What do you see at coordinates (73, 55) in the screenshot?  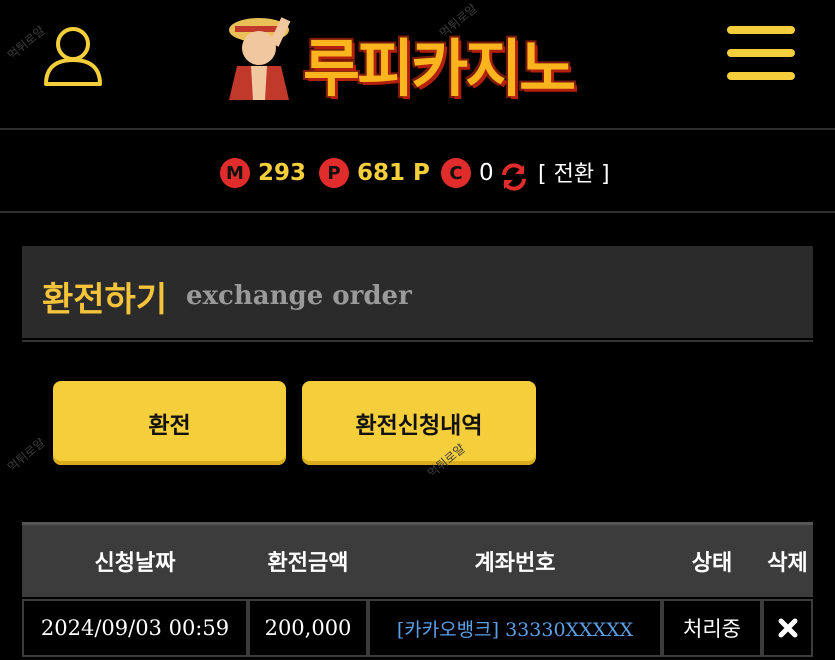 I see `user-icon` at bounding box center [73, 55].